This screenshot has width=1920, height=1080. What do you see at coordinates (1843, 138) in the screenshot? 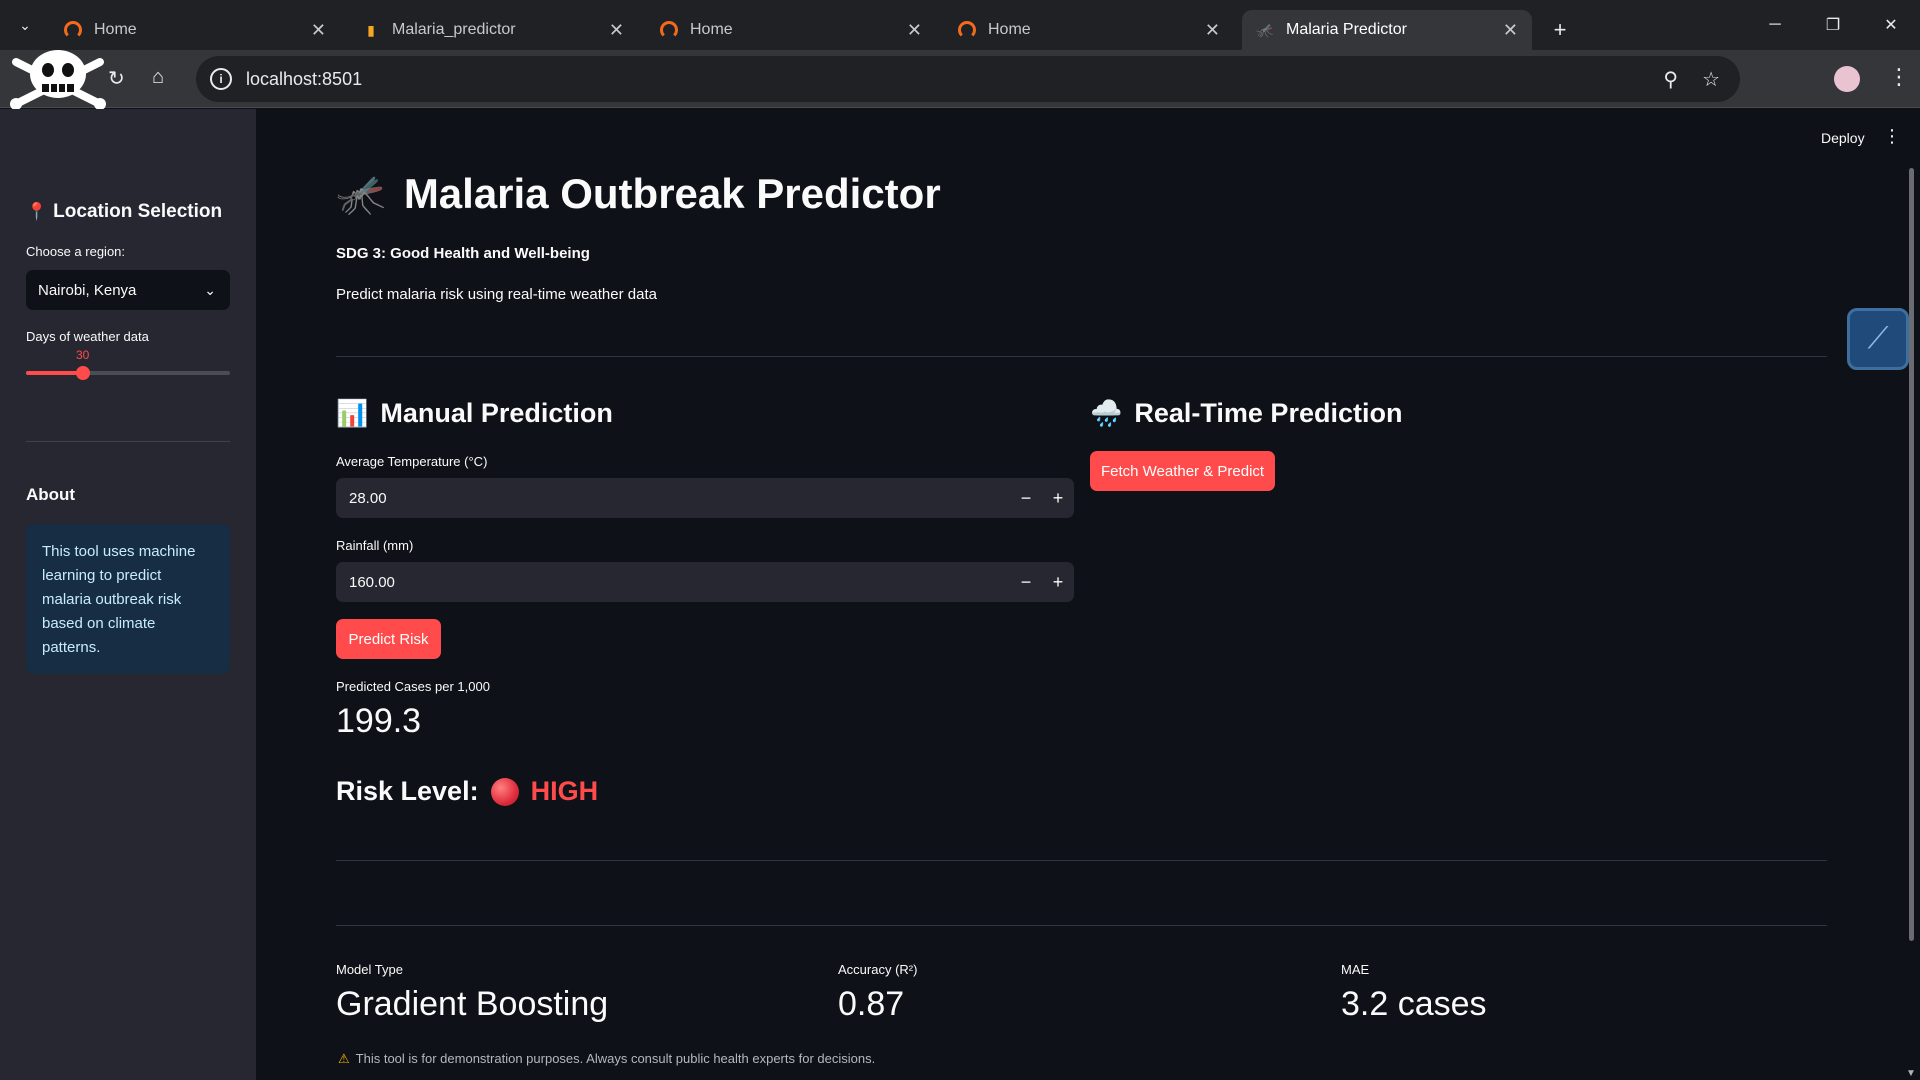
I see `deploy-button: Deploy` at bounding box center [1843, 138].